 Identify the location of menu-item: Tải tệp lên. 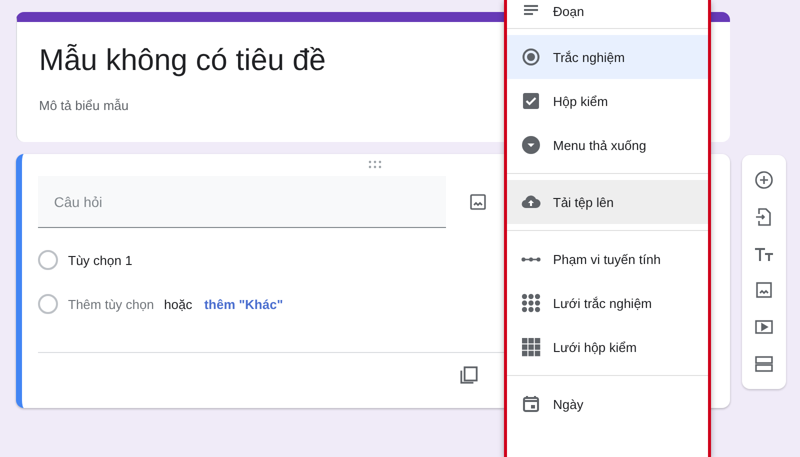
(607, 202).